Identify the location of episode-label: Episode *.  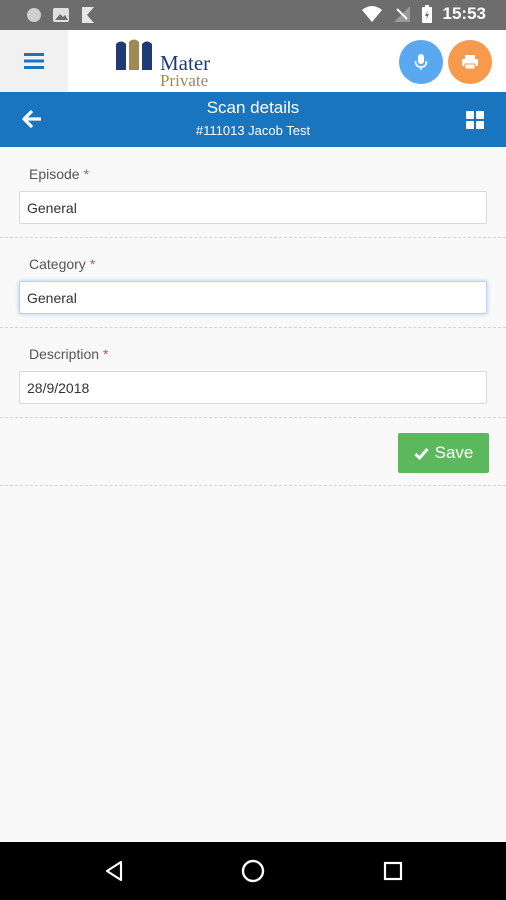
(59, 174).